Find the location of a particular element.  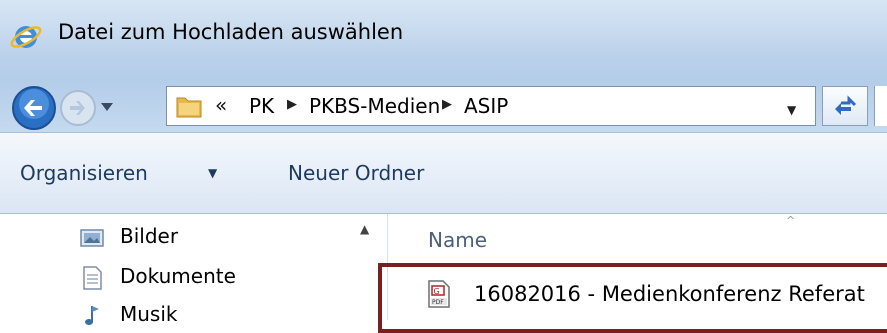

navpane-item-label: Bilder is located at coordinates (149, 236).